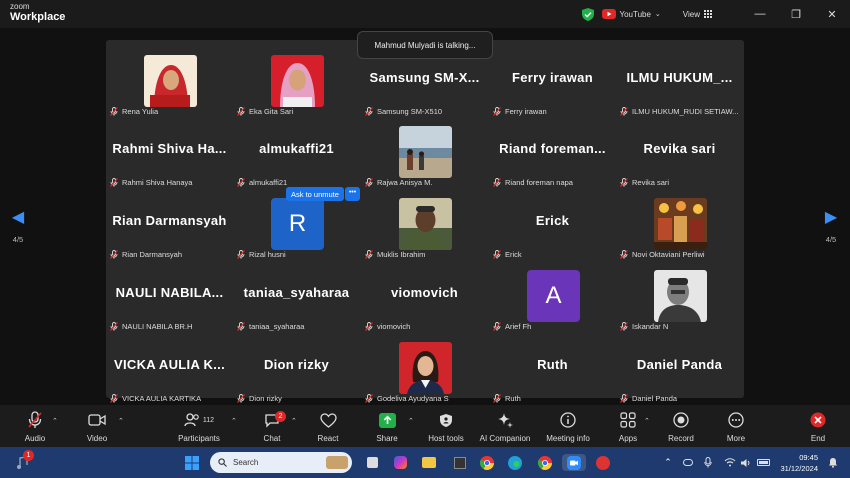  What do you see at coordinates (628, 427) in the screenshot?
I see `apps-button: Apps` at bounding box center [628, 427].